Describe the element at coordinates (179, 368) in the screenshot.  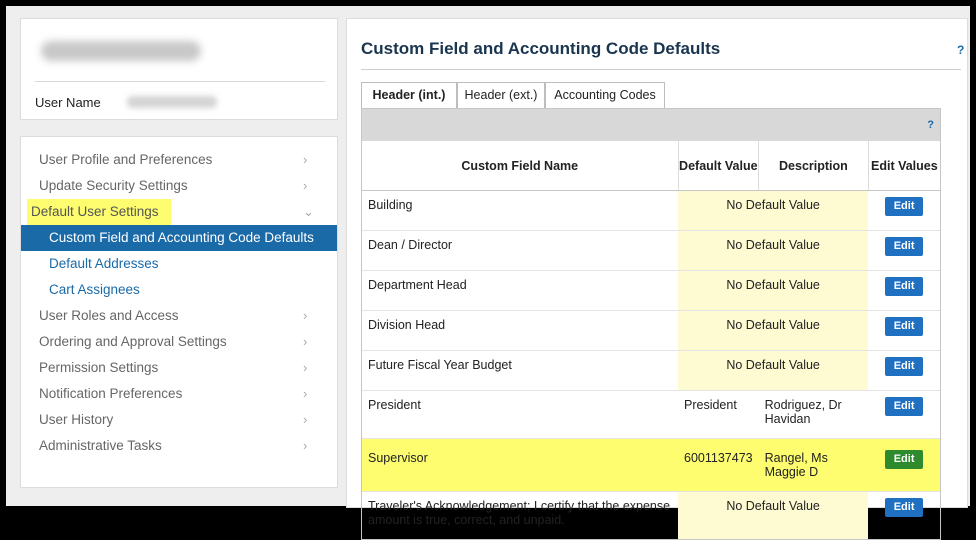
I see `menu-item-permission-settings: Permission Settings ›` at that location.